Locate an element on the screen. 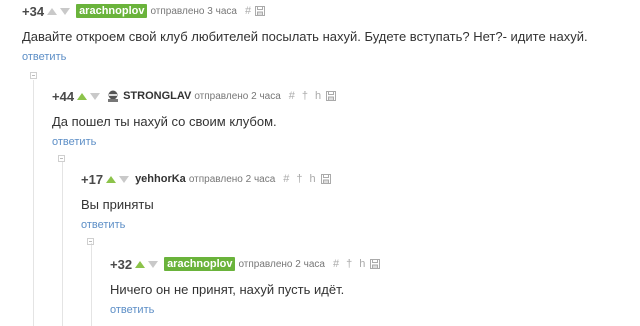 Image resolution: width=640 pixels, height=326 pixels. comment-author: STRONGLAV is located at coordinates (157, 96).